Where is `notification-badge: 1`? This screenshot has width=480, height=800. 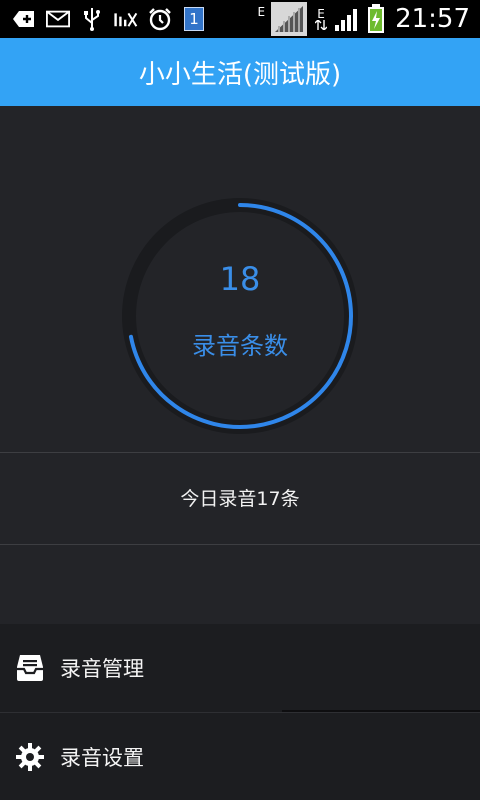
notification-badge: 1 is located at coordinates (194, 19).